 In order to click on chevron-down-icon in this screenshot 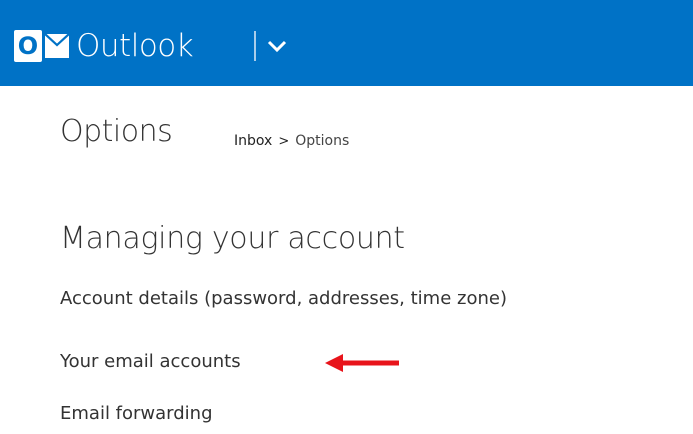, I will do `click(277, 46)`.